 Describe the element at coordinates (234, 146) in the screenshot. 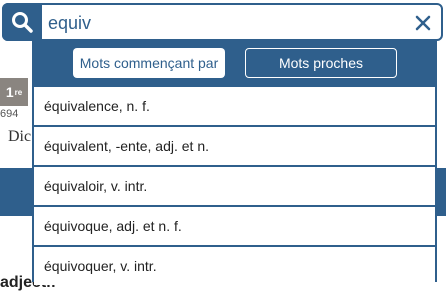

I see `result-item: équivalent, -ente, adj. et n.` at that location.